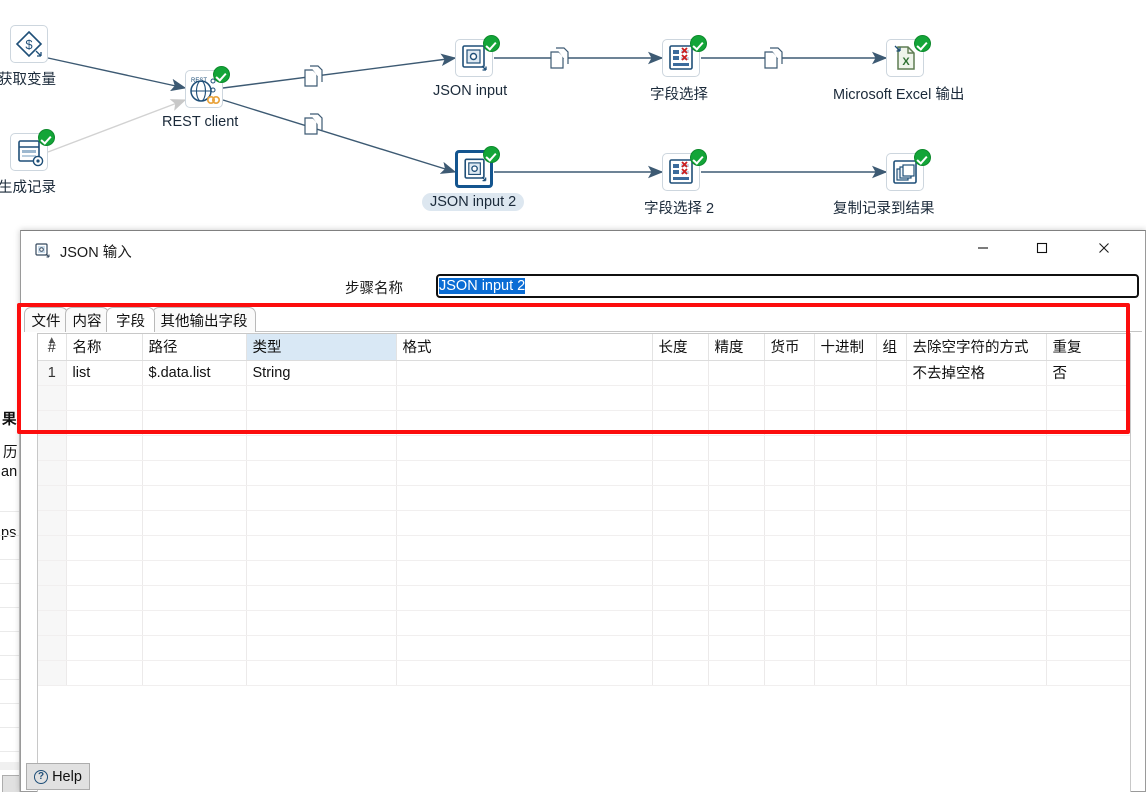 Image resolution: width=1146 pixels, height=792 pixels. I want to click on table-cell-format, so click(524, 373).